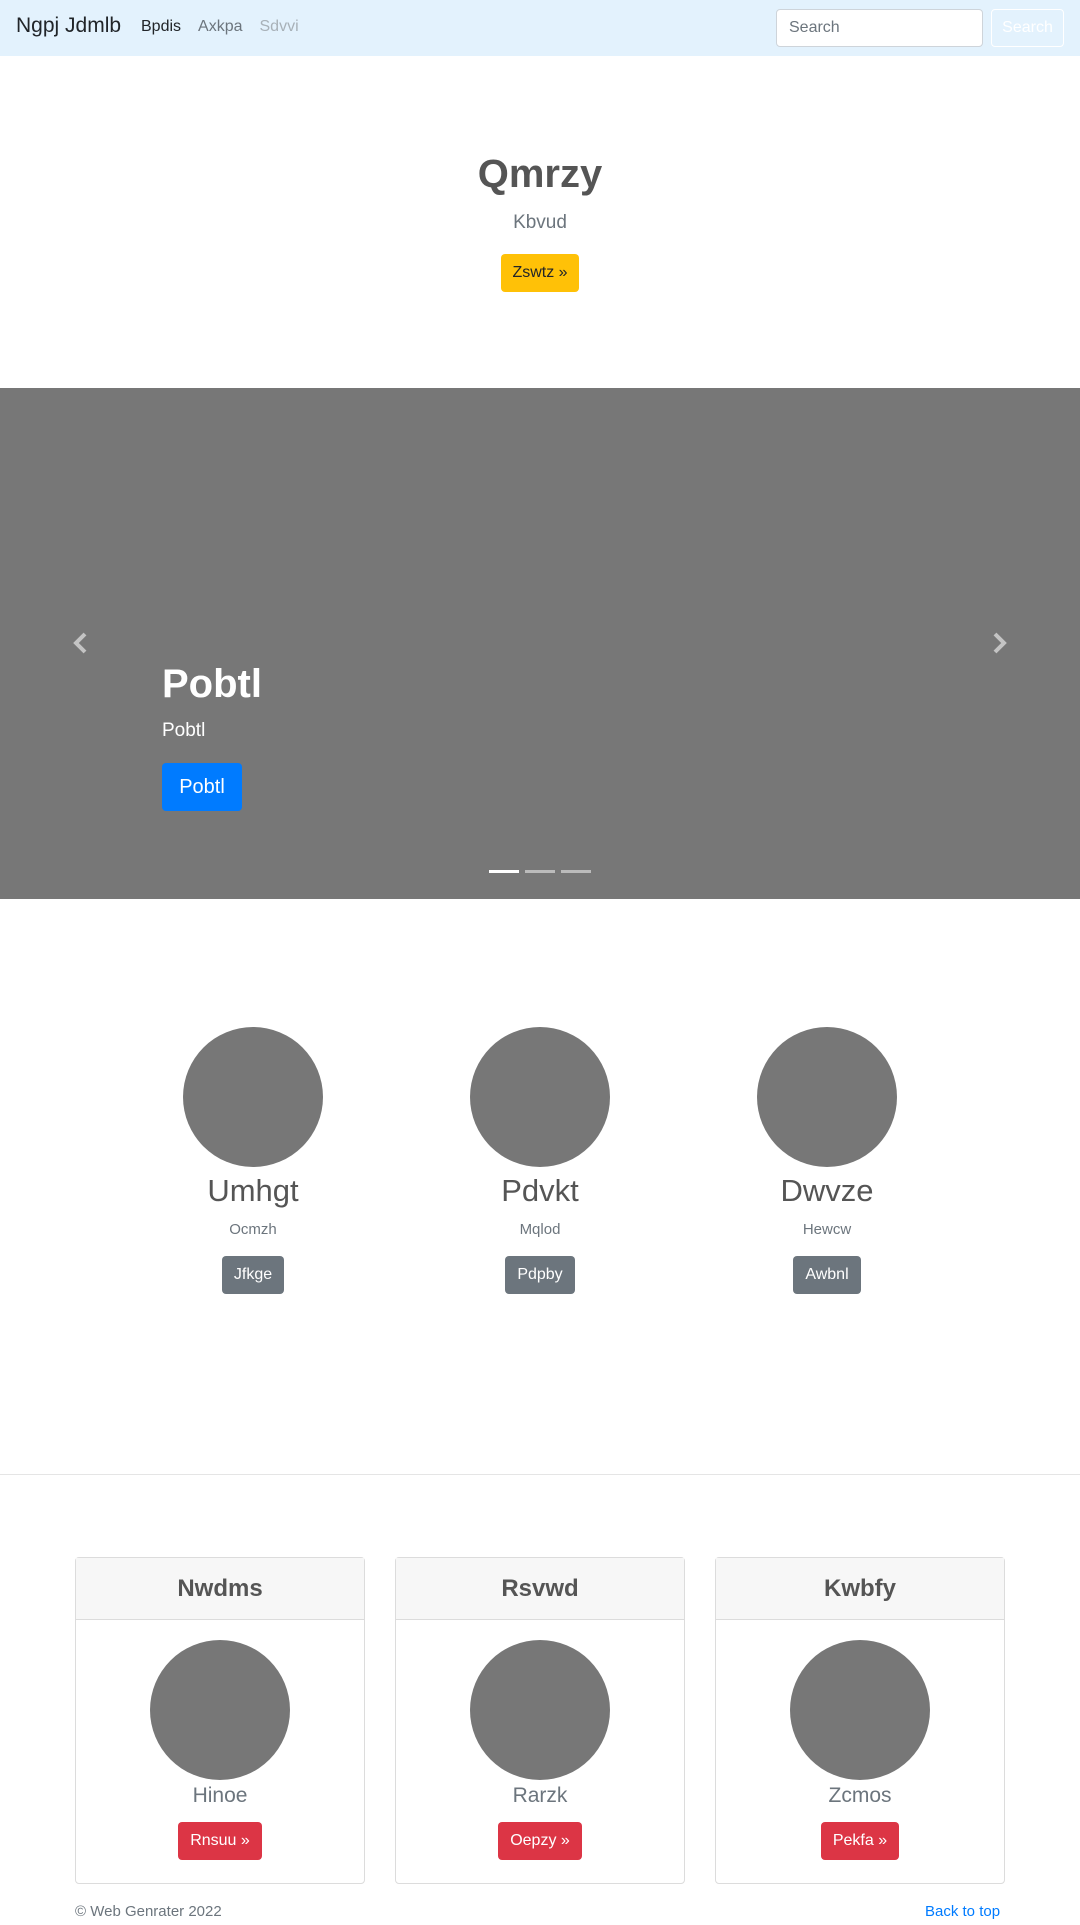 The width and height of the screenshot is (1080, 1925). I want to click on card: Nwdms Hinoe Rnsuu », so click(220, 1720).